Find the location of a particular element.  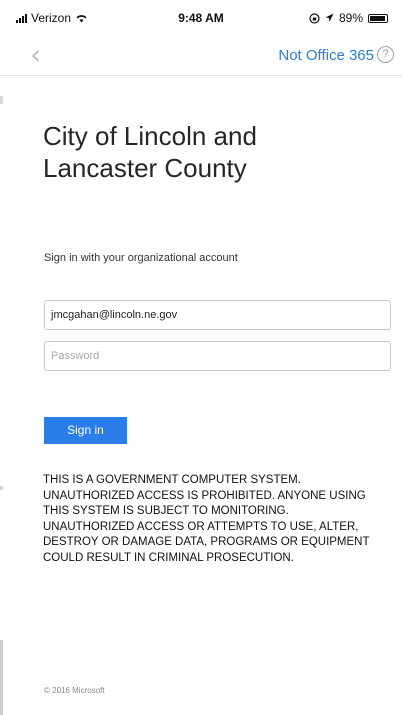

not-office-365-link: Not Office 365 is located at coordinates (326, 55).